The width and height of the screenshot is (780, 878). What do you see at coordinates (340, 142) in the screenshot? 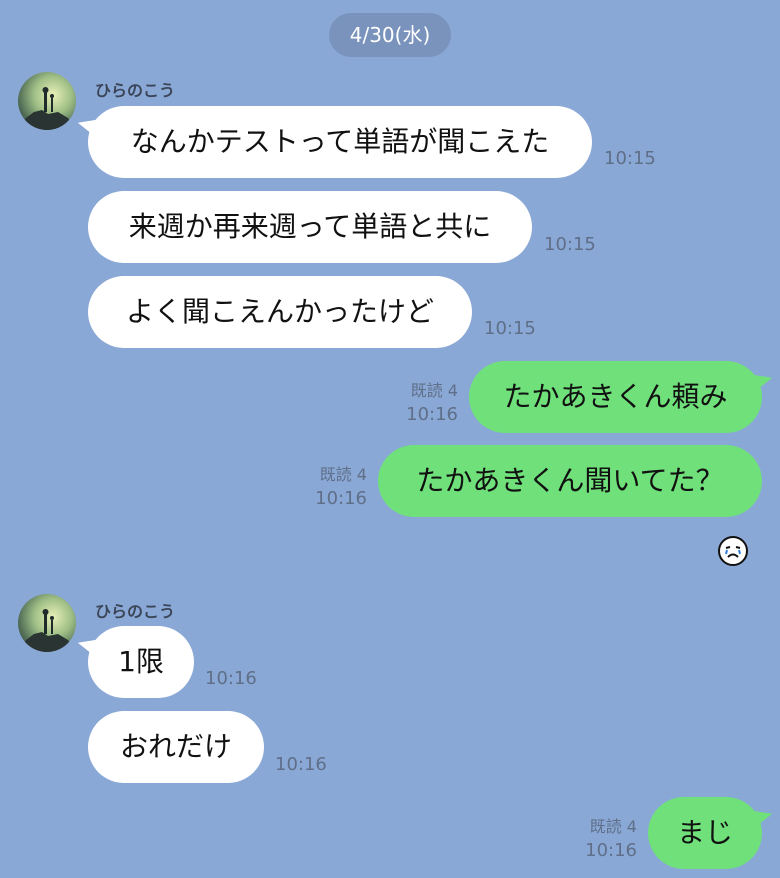
I see `message-bubble: なんかテストって単語が聞こえた` at bounding box center [340, 142].